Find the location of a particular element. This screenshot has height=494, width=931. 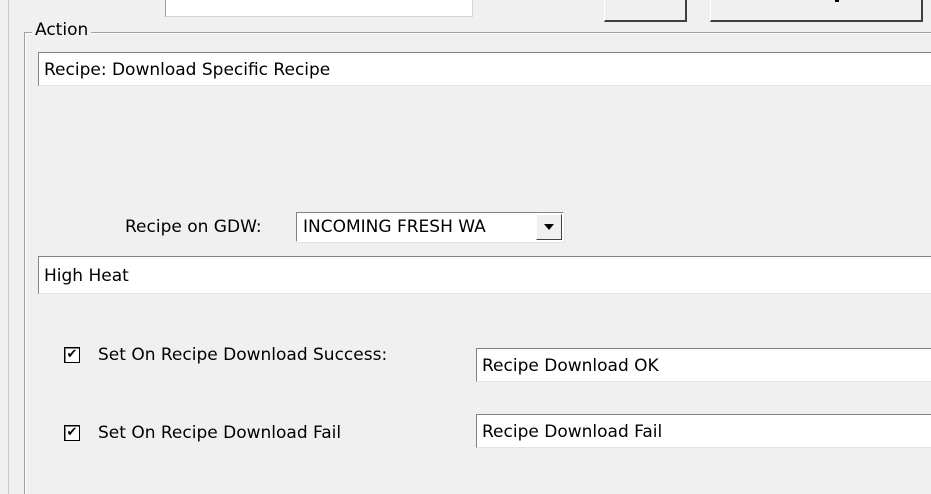

recipe-on-gdw-value: INCOMING FRESH WA is located at coordinates (394, 227).